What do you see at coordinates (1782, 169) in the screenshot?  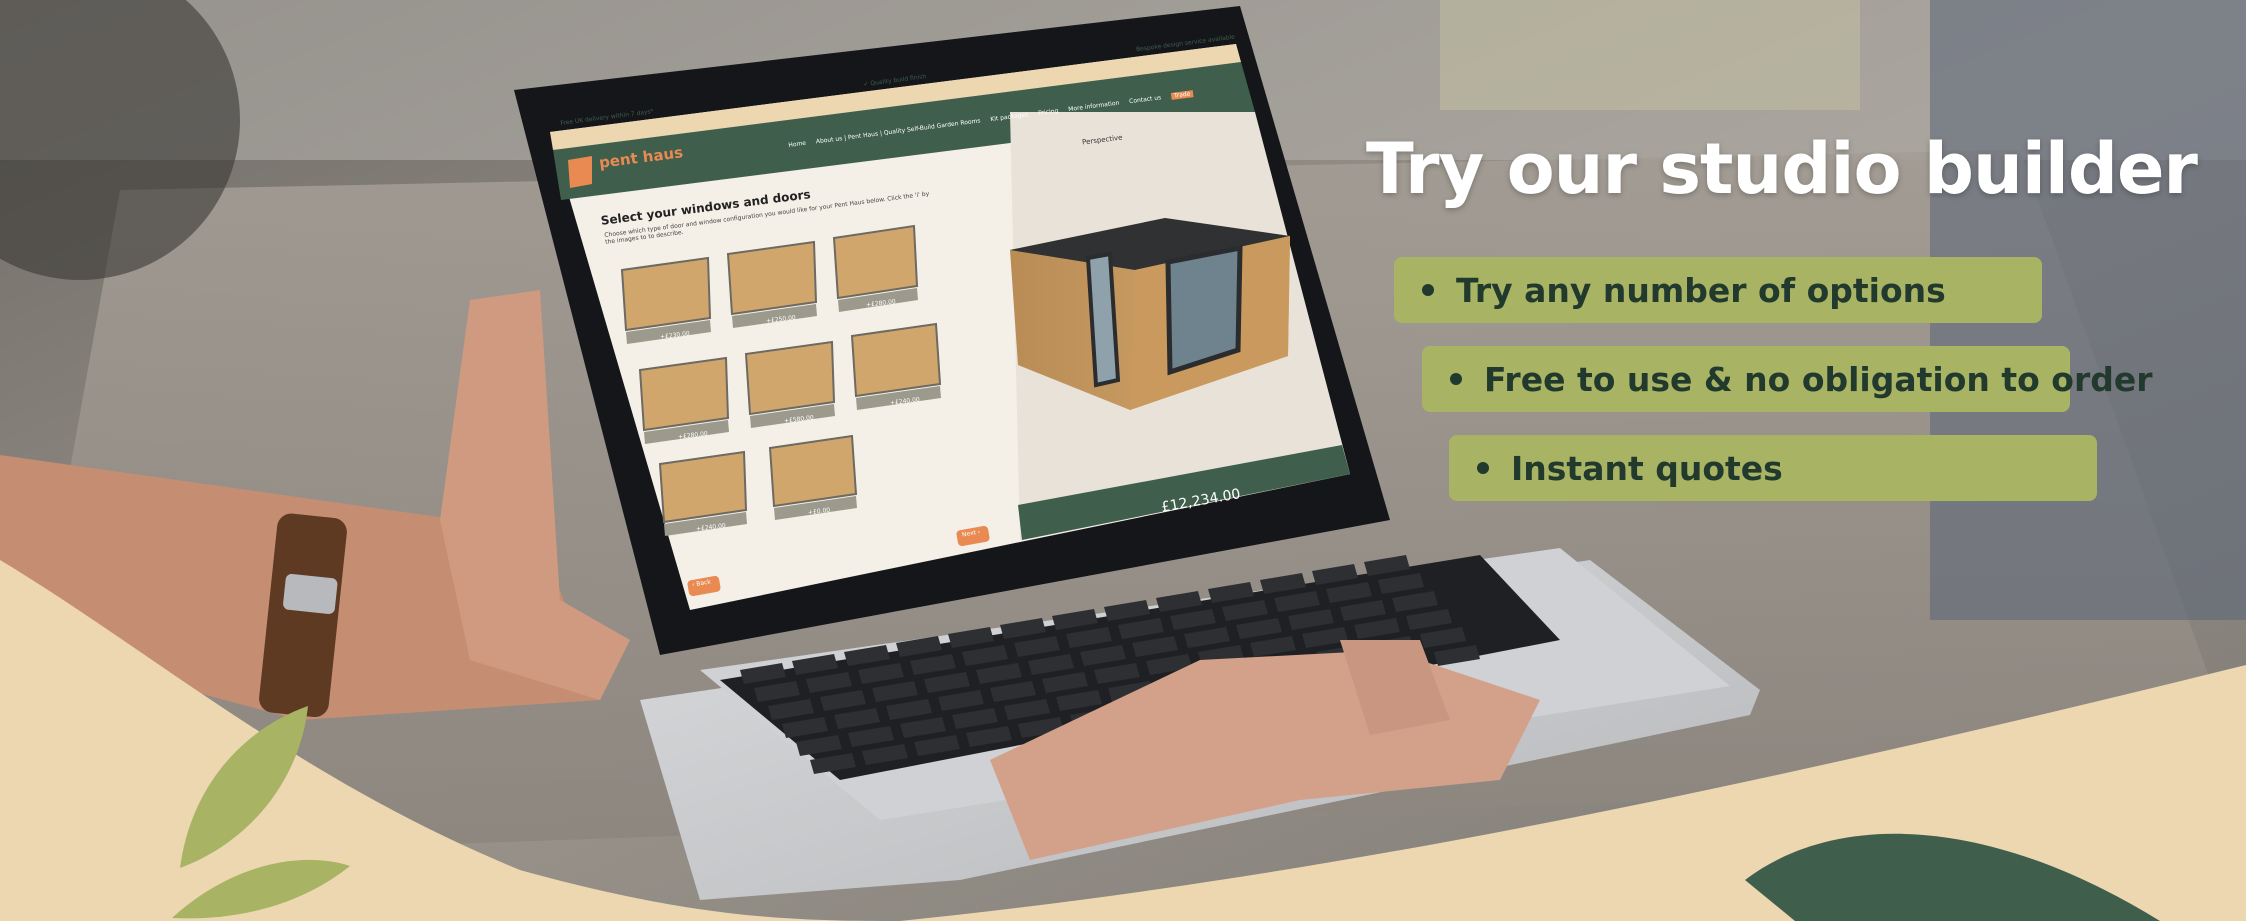 I see `headline: Try our studio builder` at bounding box center [1782, 169].